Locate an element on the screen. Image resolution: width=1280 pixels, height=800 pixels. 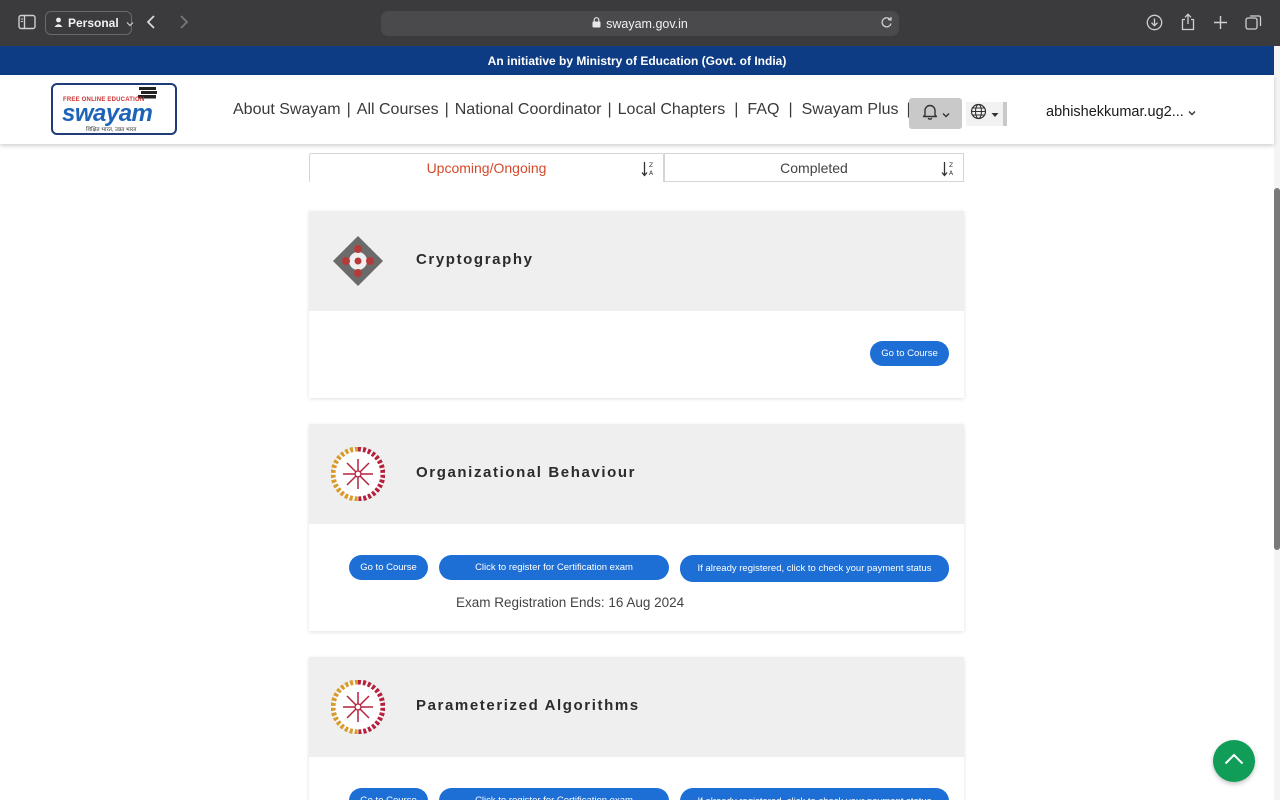
forward-icon is located at coordinates (184, 22).